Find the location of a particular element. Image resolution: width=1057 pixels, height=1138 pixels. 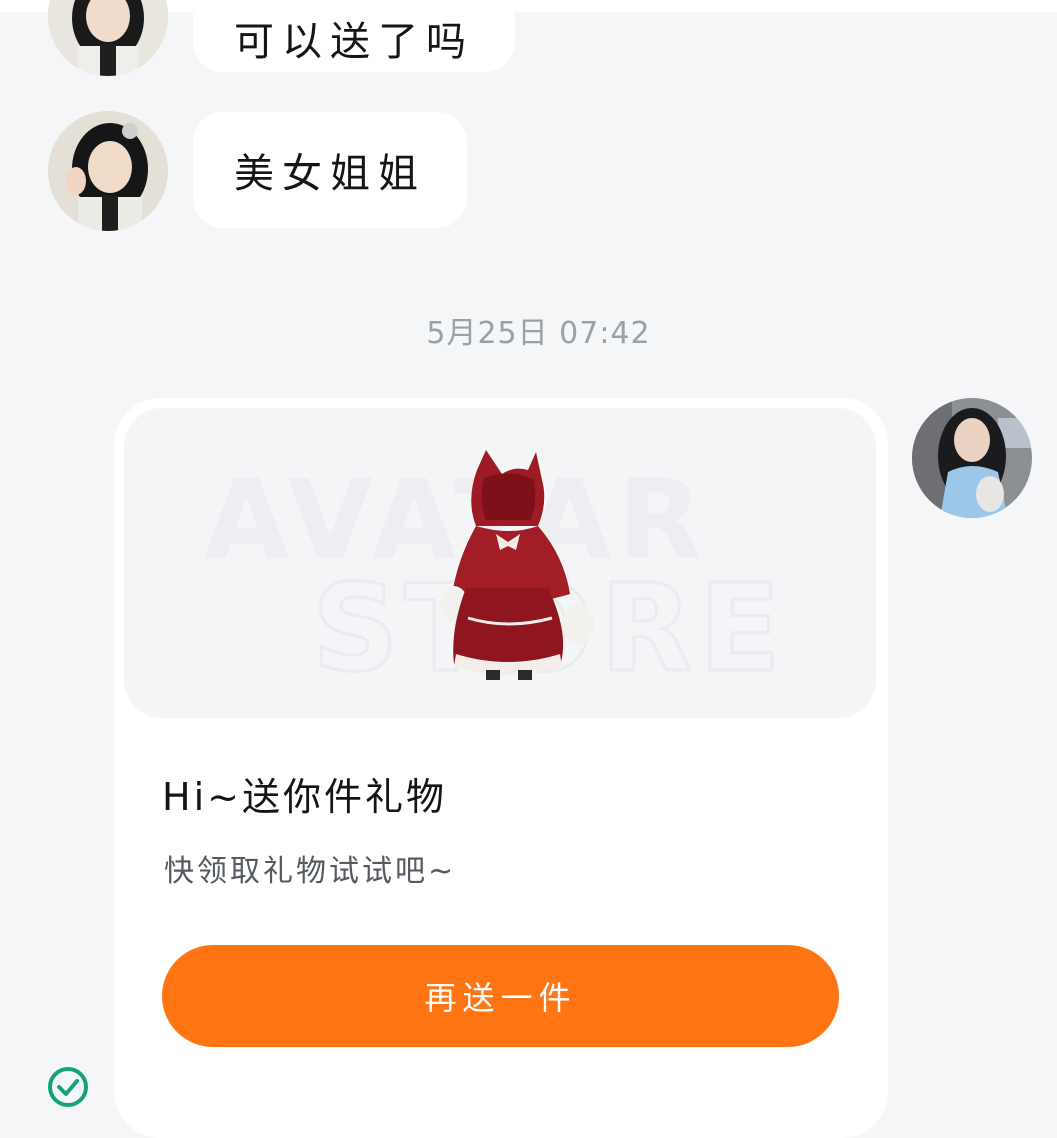

send-again-button: 再送一件 is located at coordinates (500, 996).